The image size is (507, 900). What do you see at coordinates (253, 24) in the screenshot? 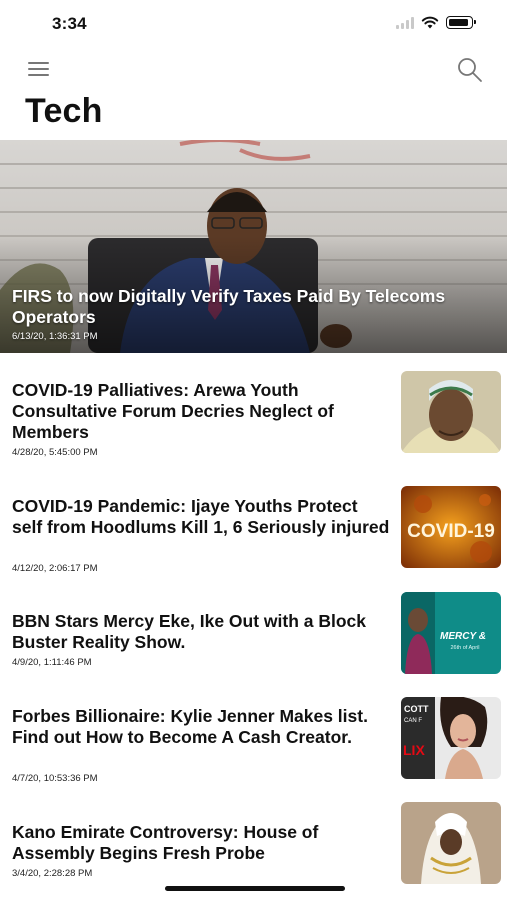
I see `status-bar: 3:34` at bounding box center [253, 24].